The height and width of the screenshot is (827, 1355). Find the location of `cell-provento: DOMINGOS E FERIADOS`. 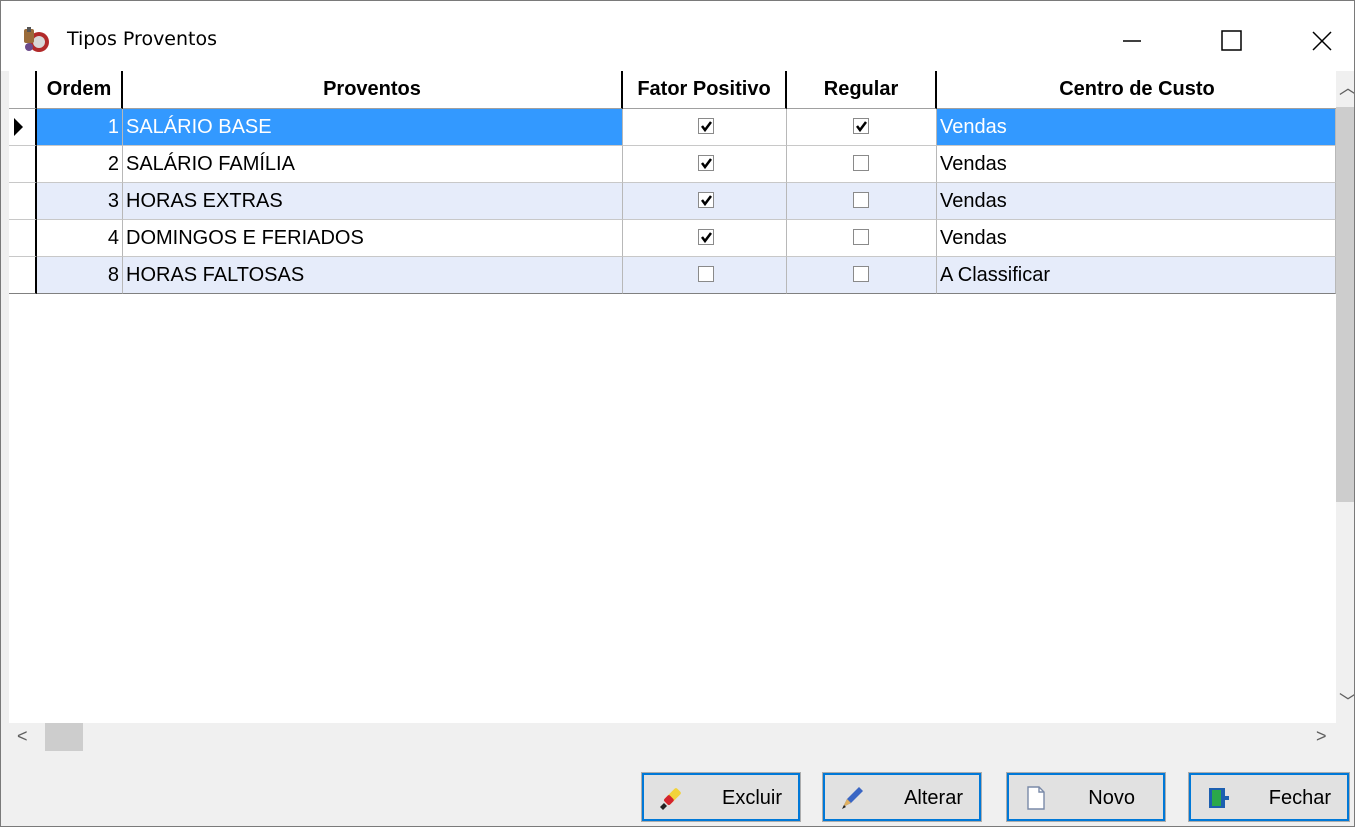

cell-provento: DOMINGOS E FERIADOS is located at coordinates (373, 238).